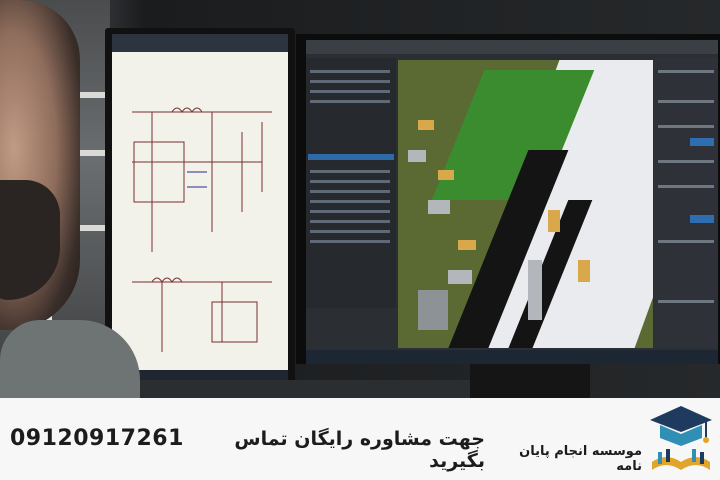 This screenshot has height=480, width=720. Describe the element at coordinates (202, 229) in the screenshot. I see `schematic-drawing` at that location.